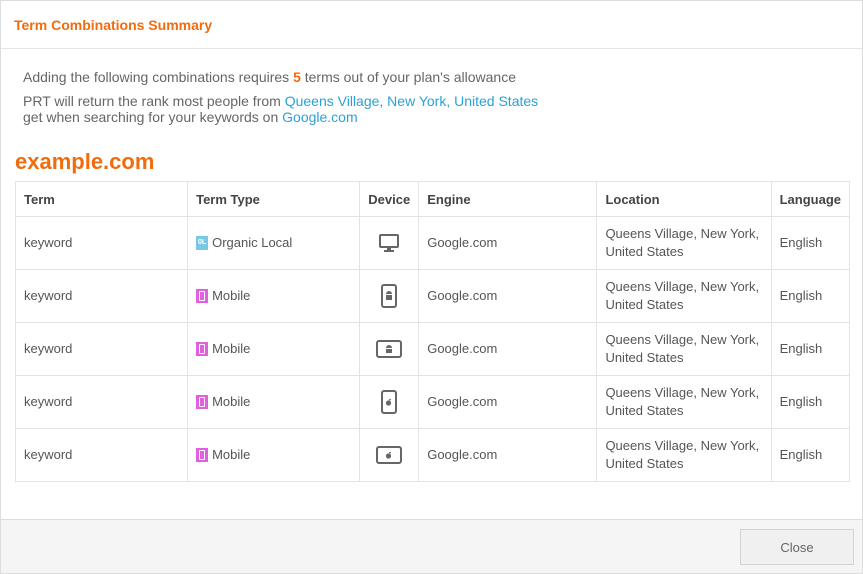 The height and width of the screenshot is (574, 863). Describe the element at coordinates (151, 117) in the screenshot. I see `engine-prefix: get when searching for your keywords on` at that location.